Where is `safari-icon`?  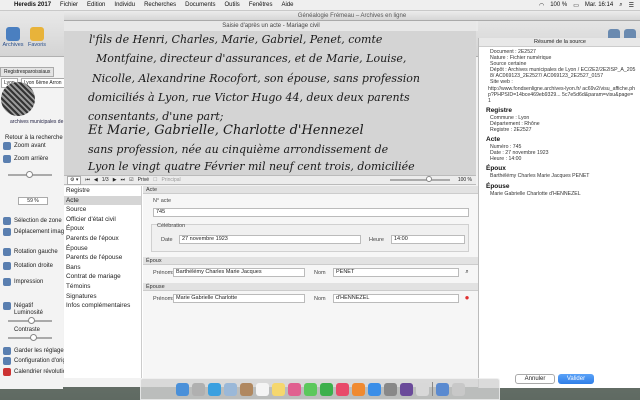 safari-icon is located at coordinates (214, 389).